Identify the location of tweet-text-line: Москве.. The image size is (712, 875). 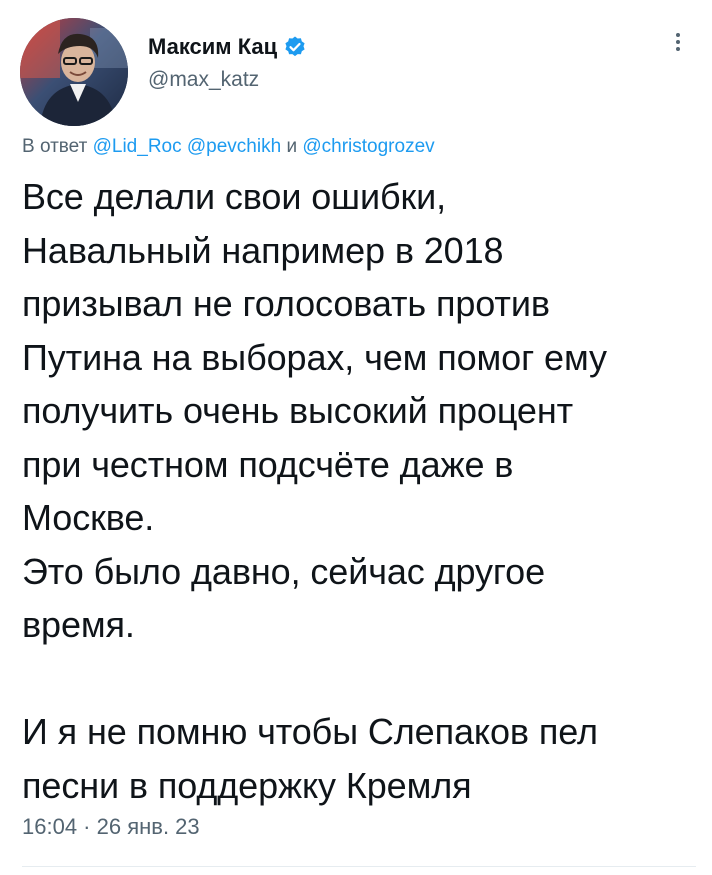
(88, 517).